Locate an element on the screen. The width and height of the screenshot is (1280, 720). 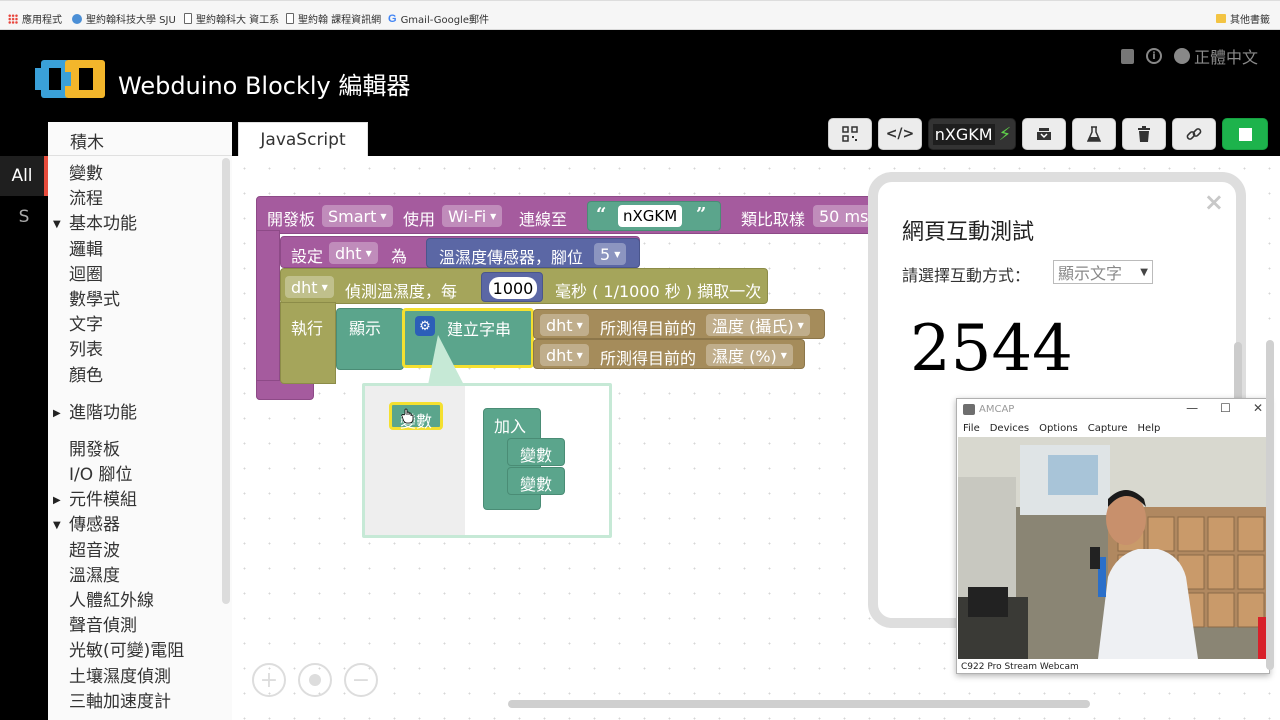
connection-dropdown: Wi-Fi ▼ is located at coordinates (472, 216).